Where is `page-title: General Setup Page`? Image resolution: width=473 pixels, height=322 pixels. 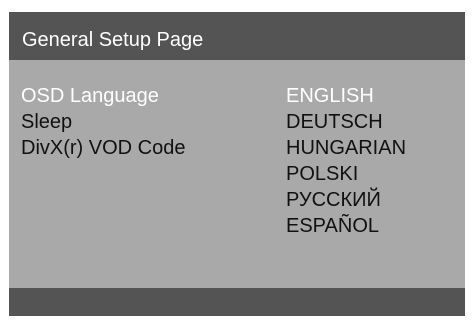 page-title: General Setup Page is located at coordinates (113, 40).